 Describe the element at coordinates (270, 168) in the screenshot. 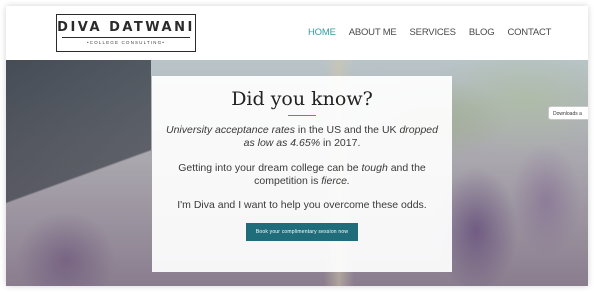

I see `competition-phrase-1: Getting into your dream college can be` at that location.